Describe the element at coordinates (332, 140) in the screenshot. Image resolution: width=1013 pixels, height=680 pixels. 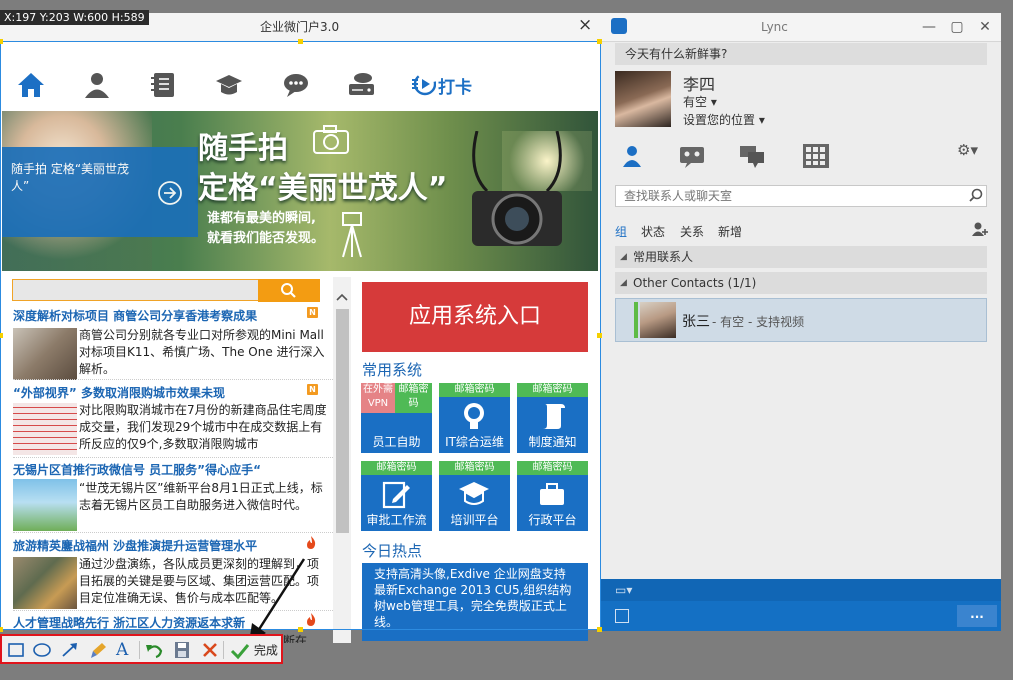
I see `camera-icon` at that location.